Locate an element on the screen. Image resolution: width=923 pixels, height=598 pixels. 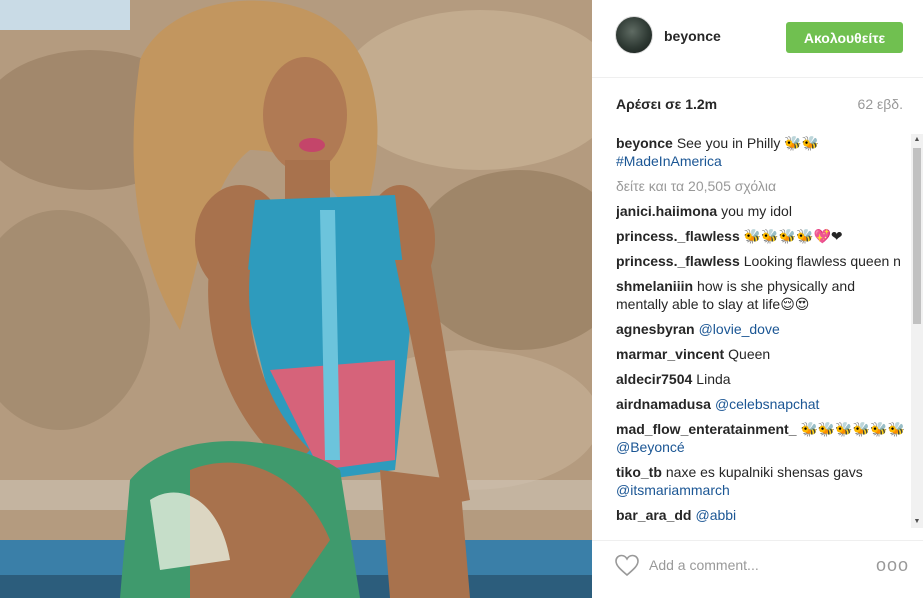
caption-hashtag: #MadeInAmerica is located at coordinates (669, 161).